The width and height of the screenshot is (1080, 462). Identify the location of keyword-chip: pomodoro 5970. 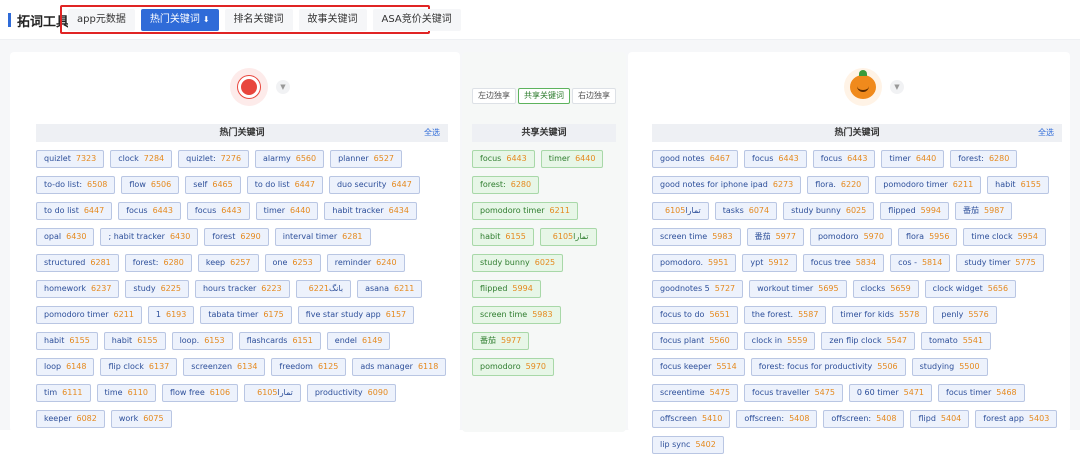
(850, 237).